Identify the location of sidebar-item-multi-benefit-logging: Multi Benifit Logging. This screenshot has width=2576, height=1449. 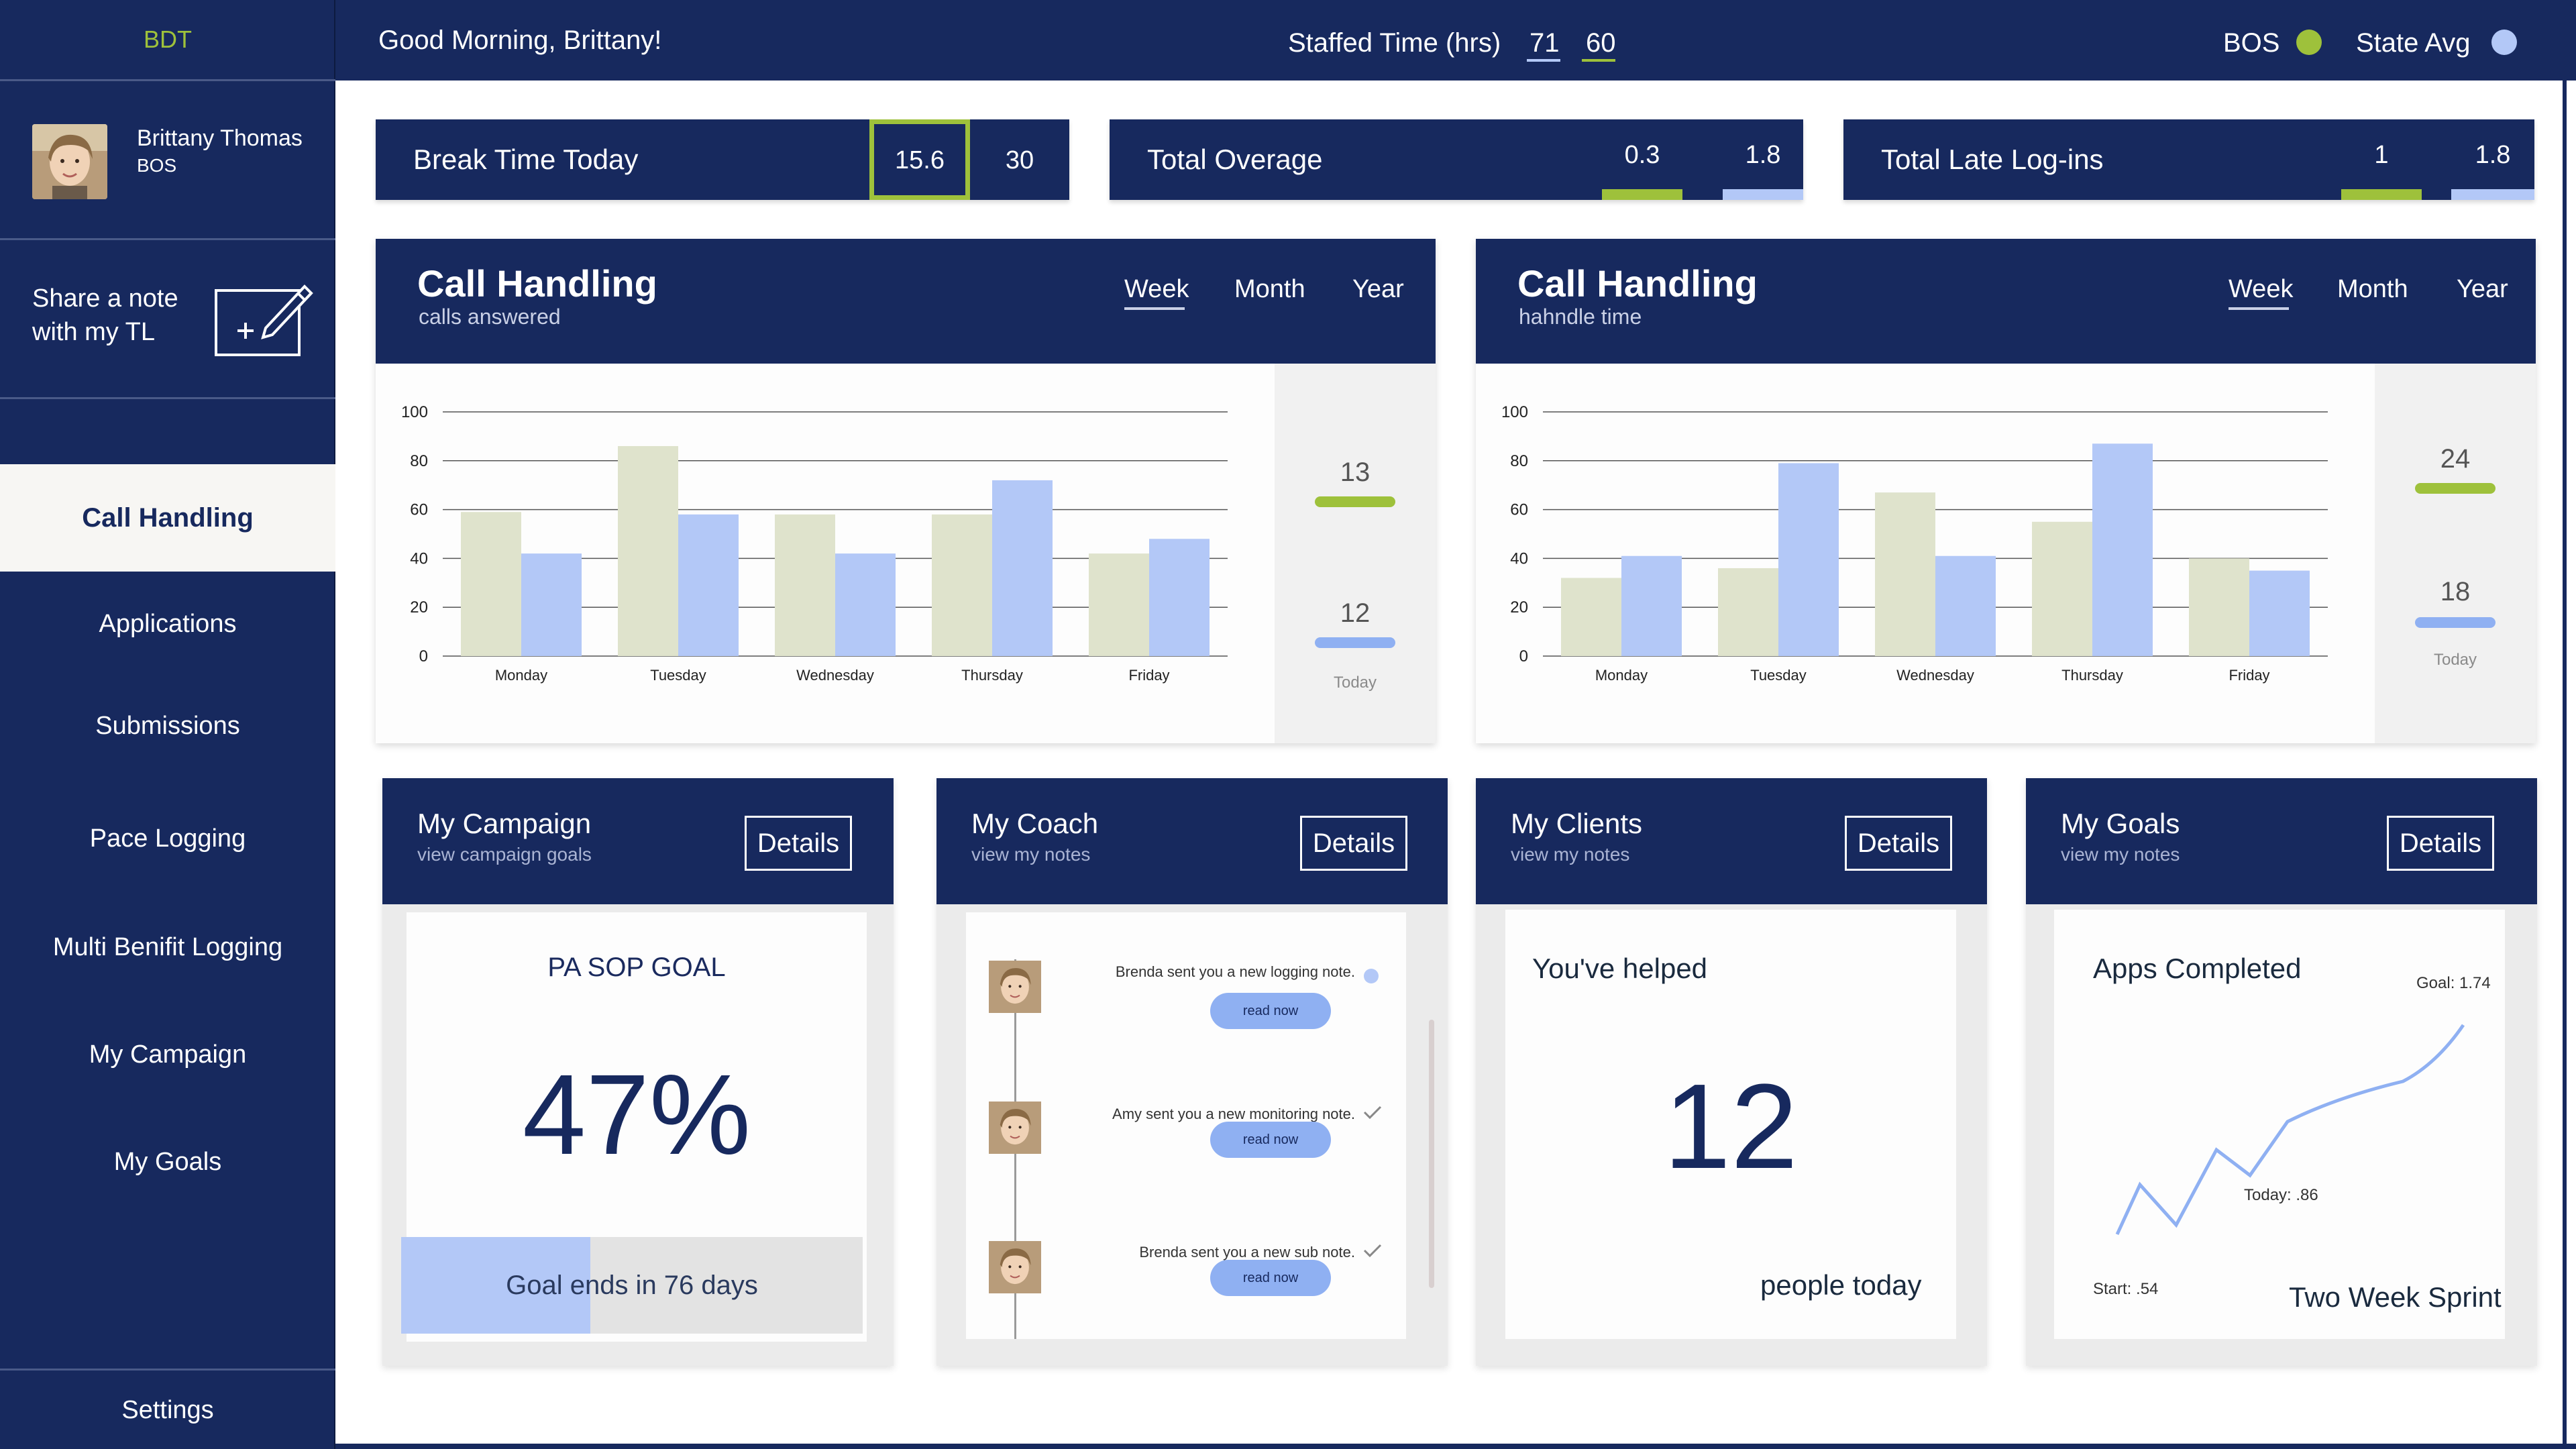
(167, 947).